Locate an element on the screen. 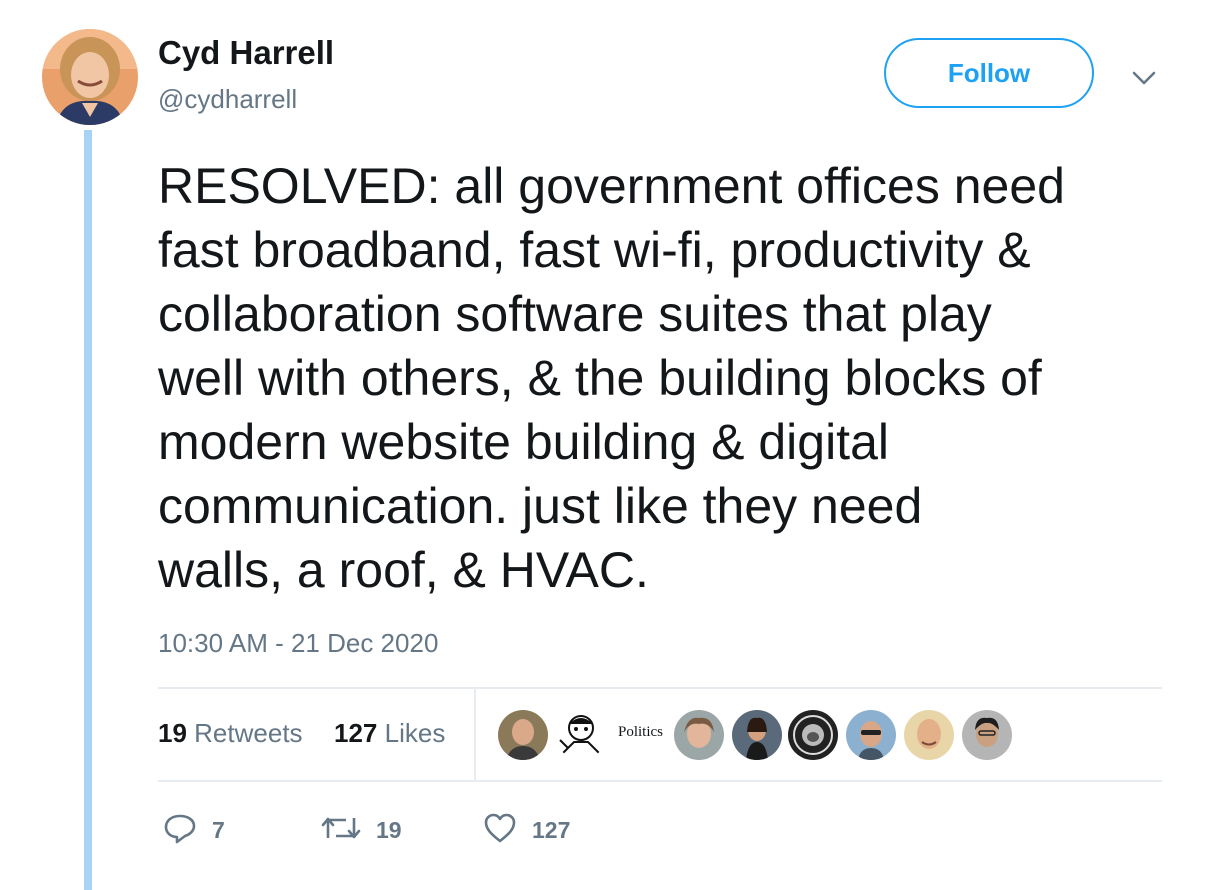 The image size is (1220, 890). author-avatar-image is located at coordinates (90, 77).